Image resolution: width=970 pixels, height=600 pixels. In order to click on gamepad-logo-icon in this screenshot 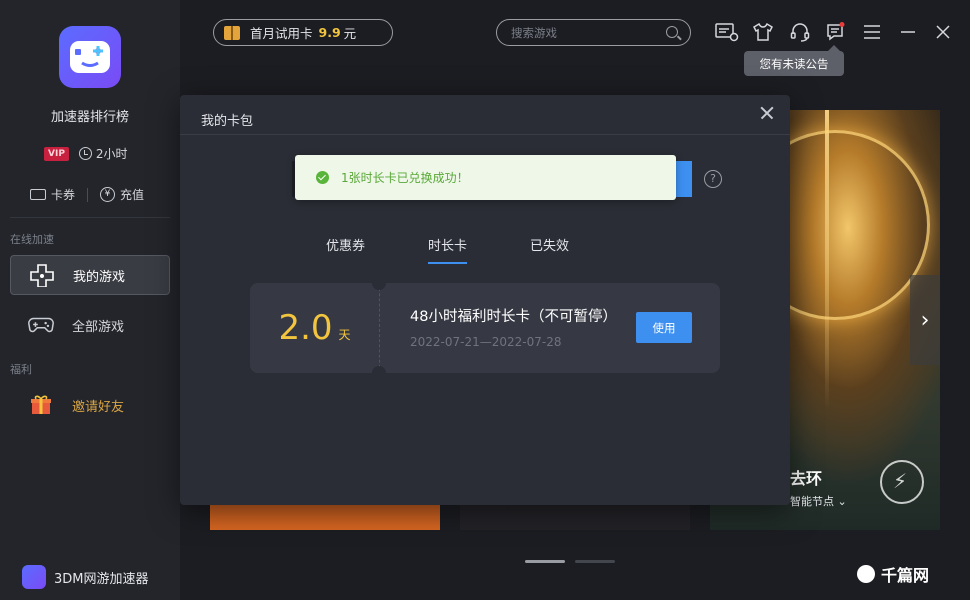, I will do `click(90, 57)`.